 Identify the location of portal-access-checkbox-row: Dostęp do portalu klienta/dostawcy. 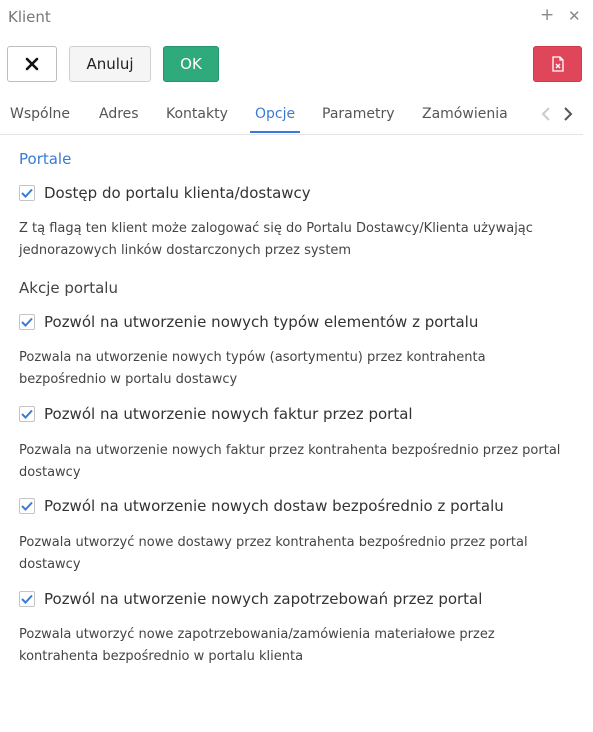
(165, 193).